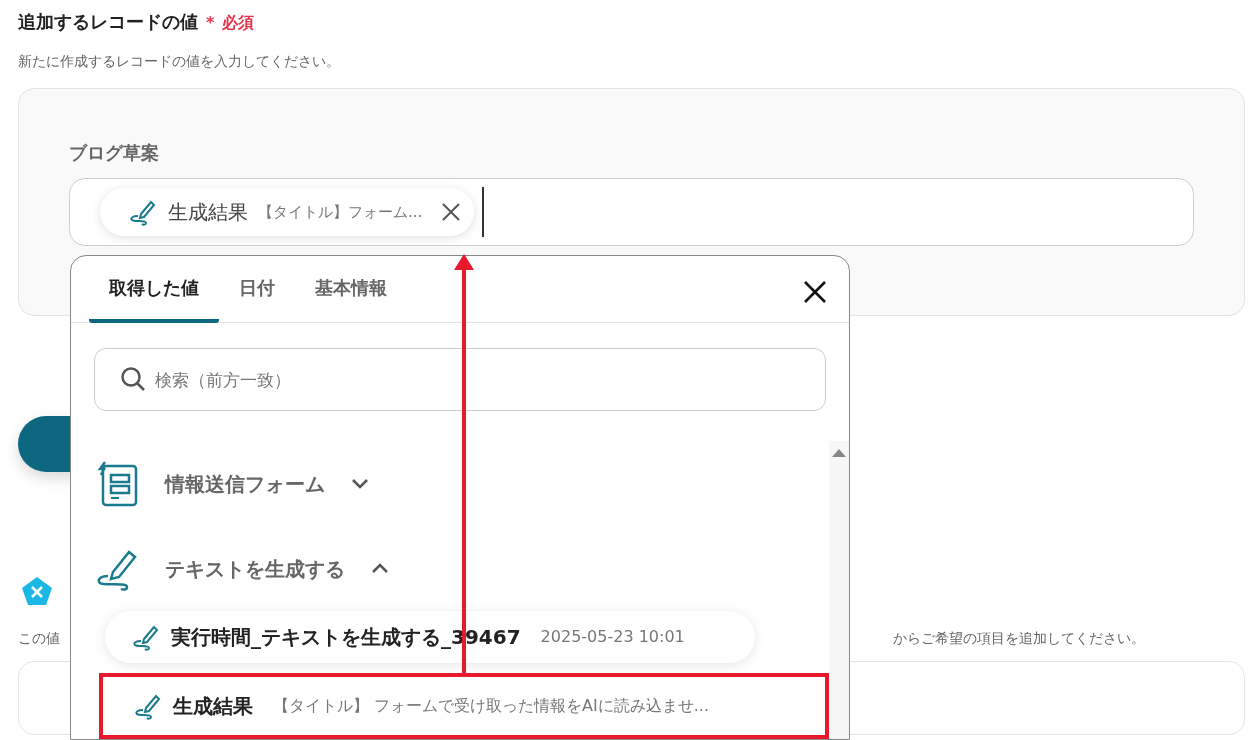 This screenshot has height=740, width=1253. Describe the element at coordinates (154, 298) in the screenshot. I see `tab: 取得した値` at that location.